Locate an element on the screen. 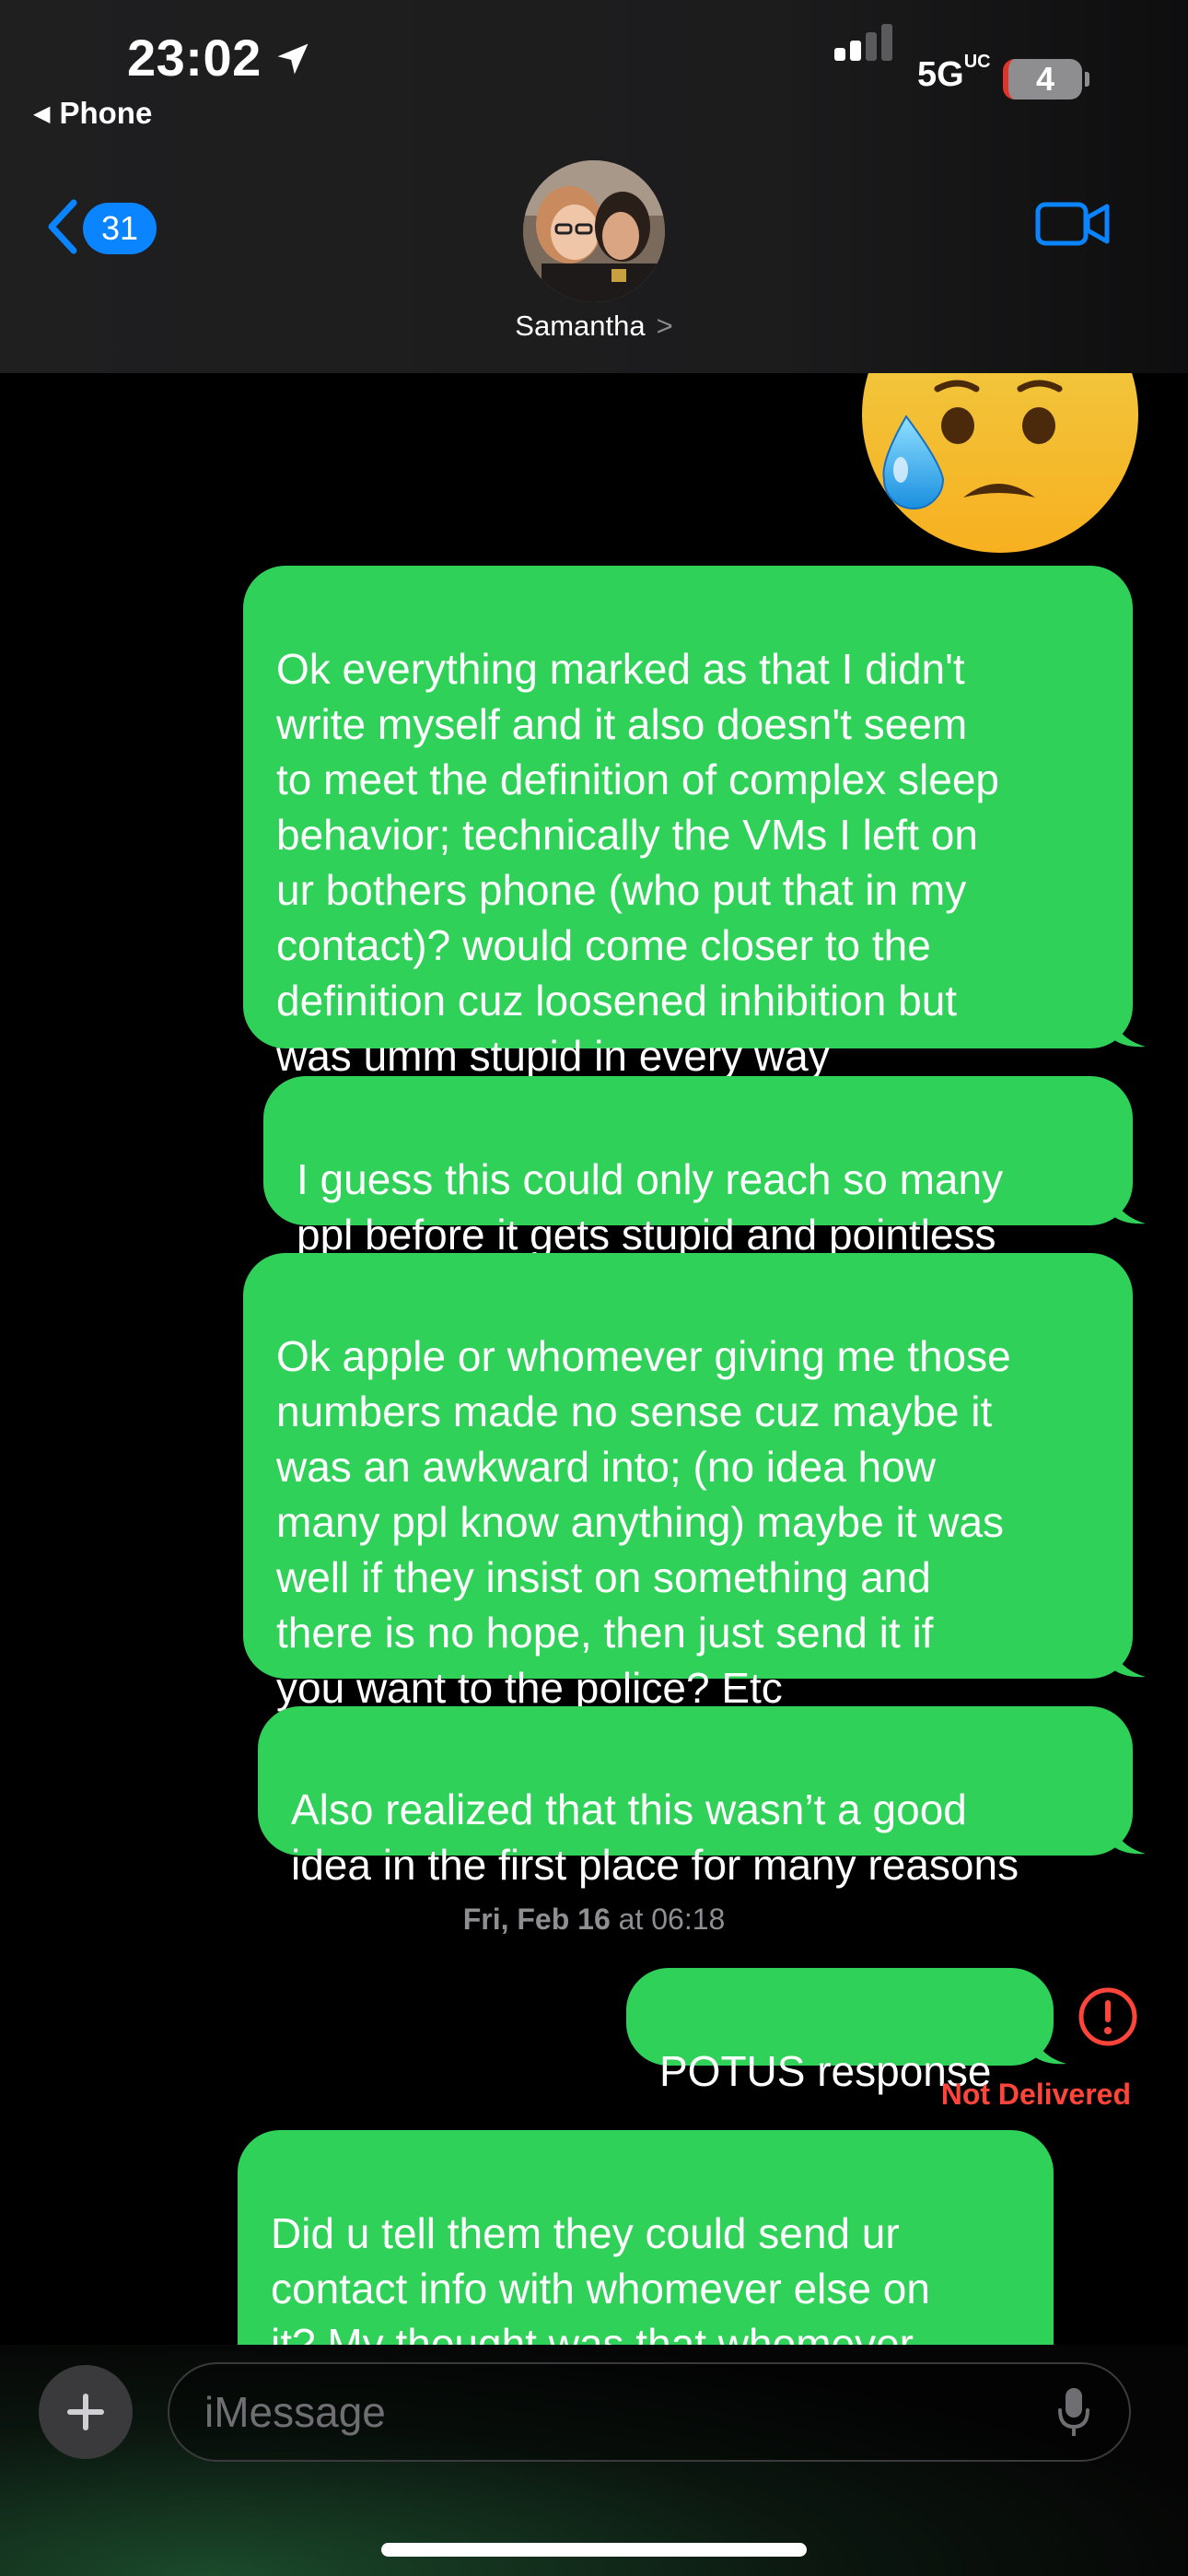  timestamp-at: at is located at coordinates (631, 1920).